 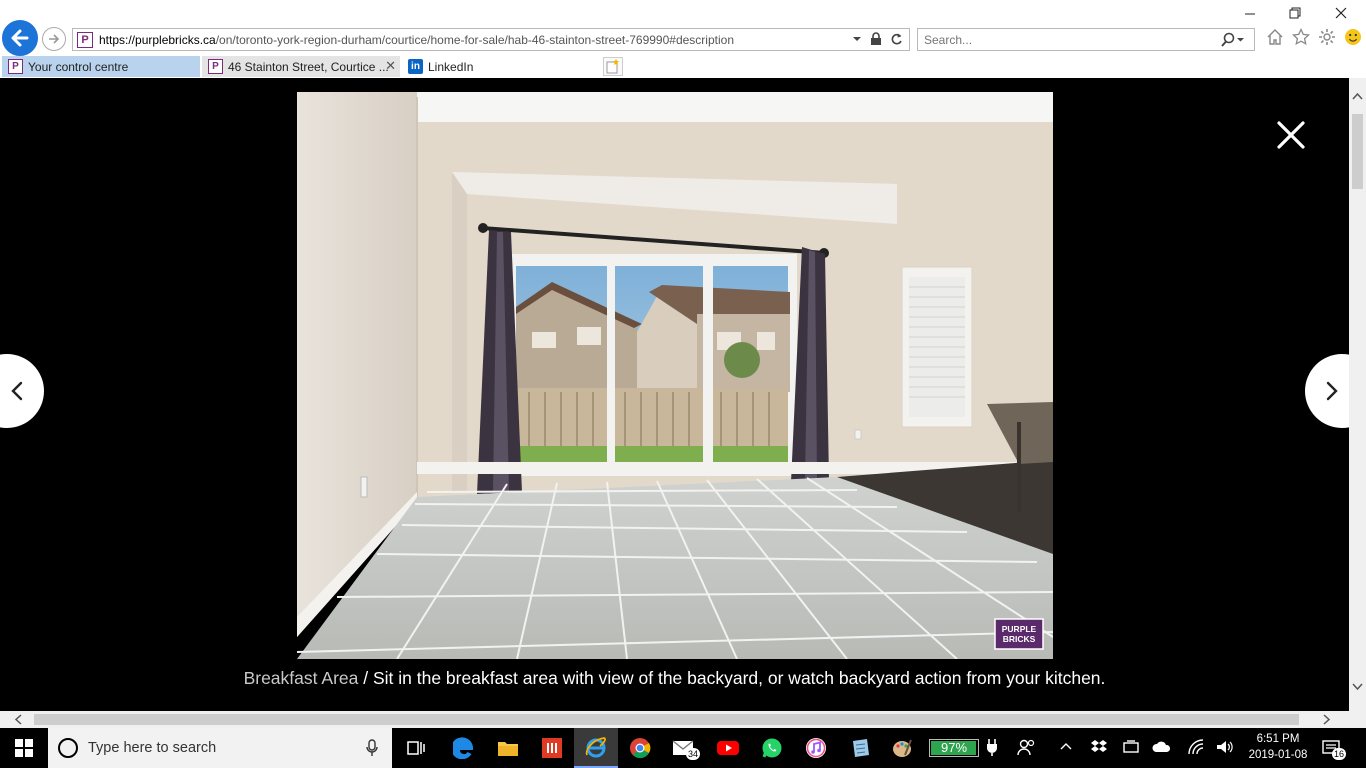 I want to click on youtube-icon, so click(x=728, y=748).